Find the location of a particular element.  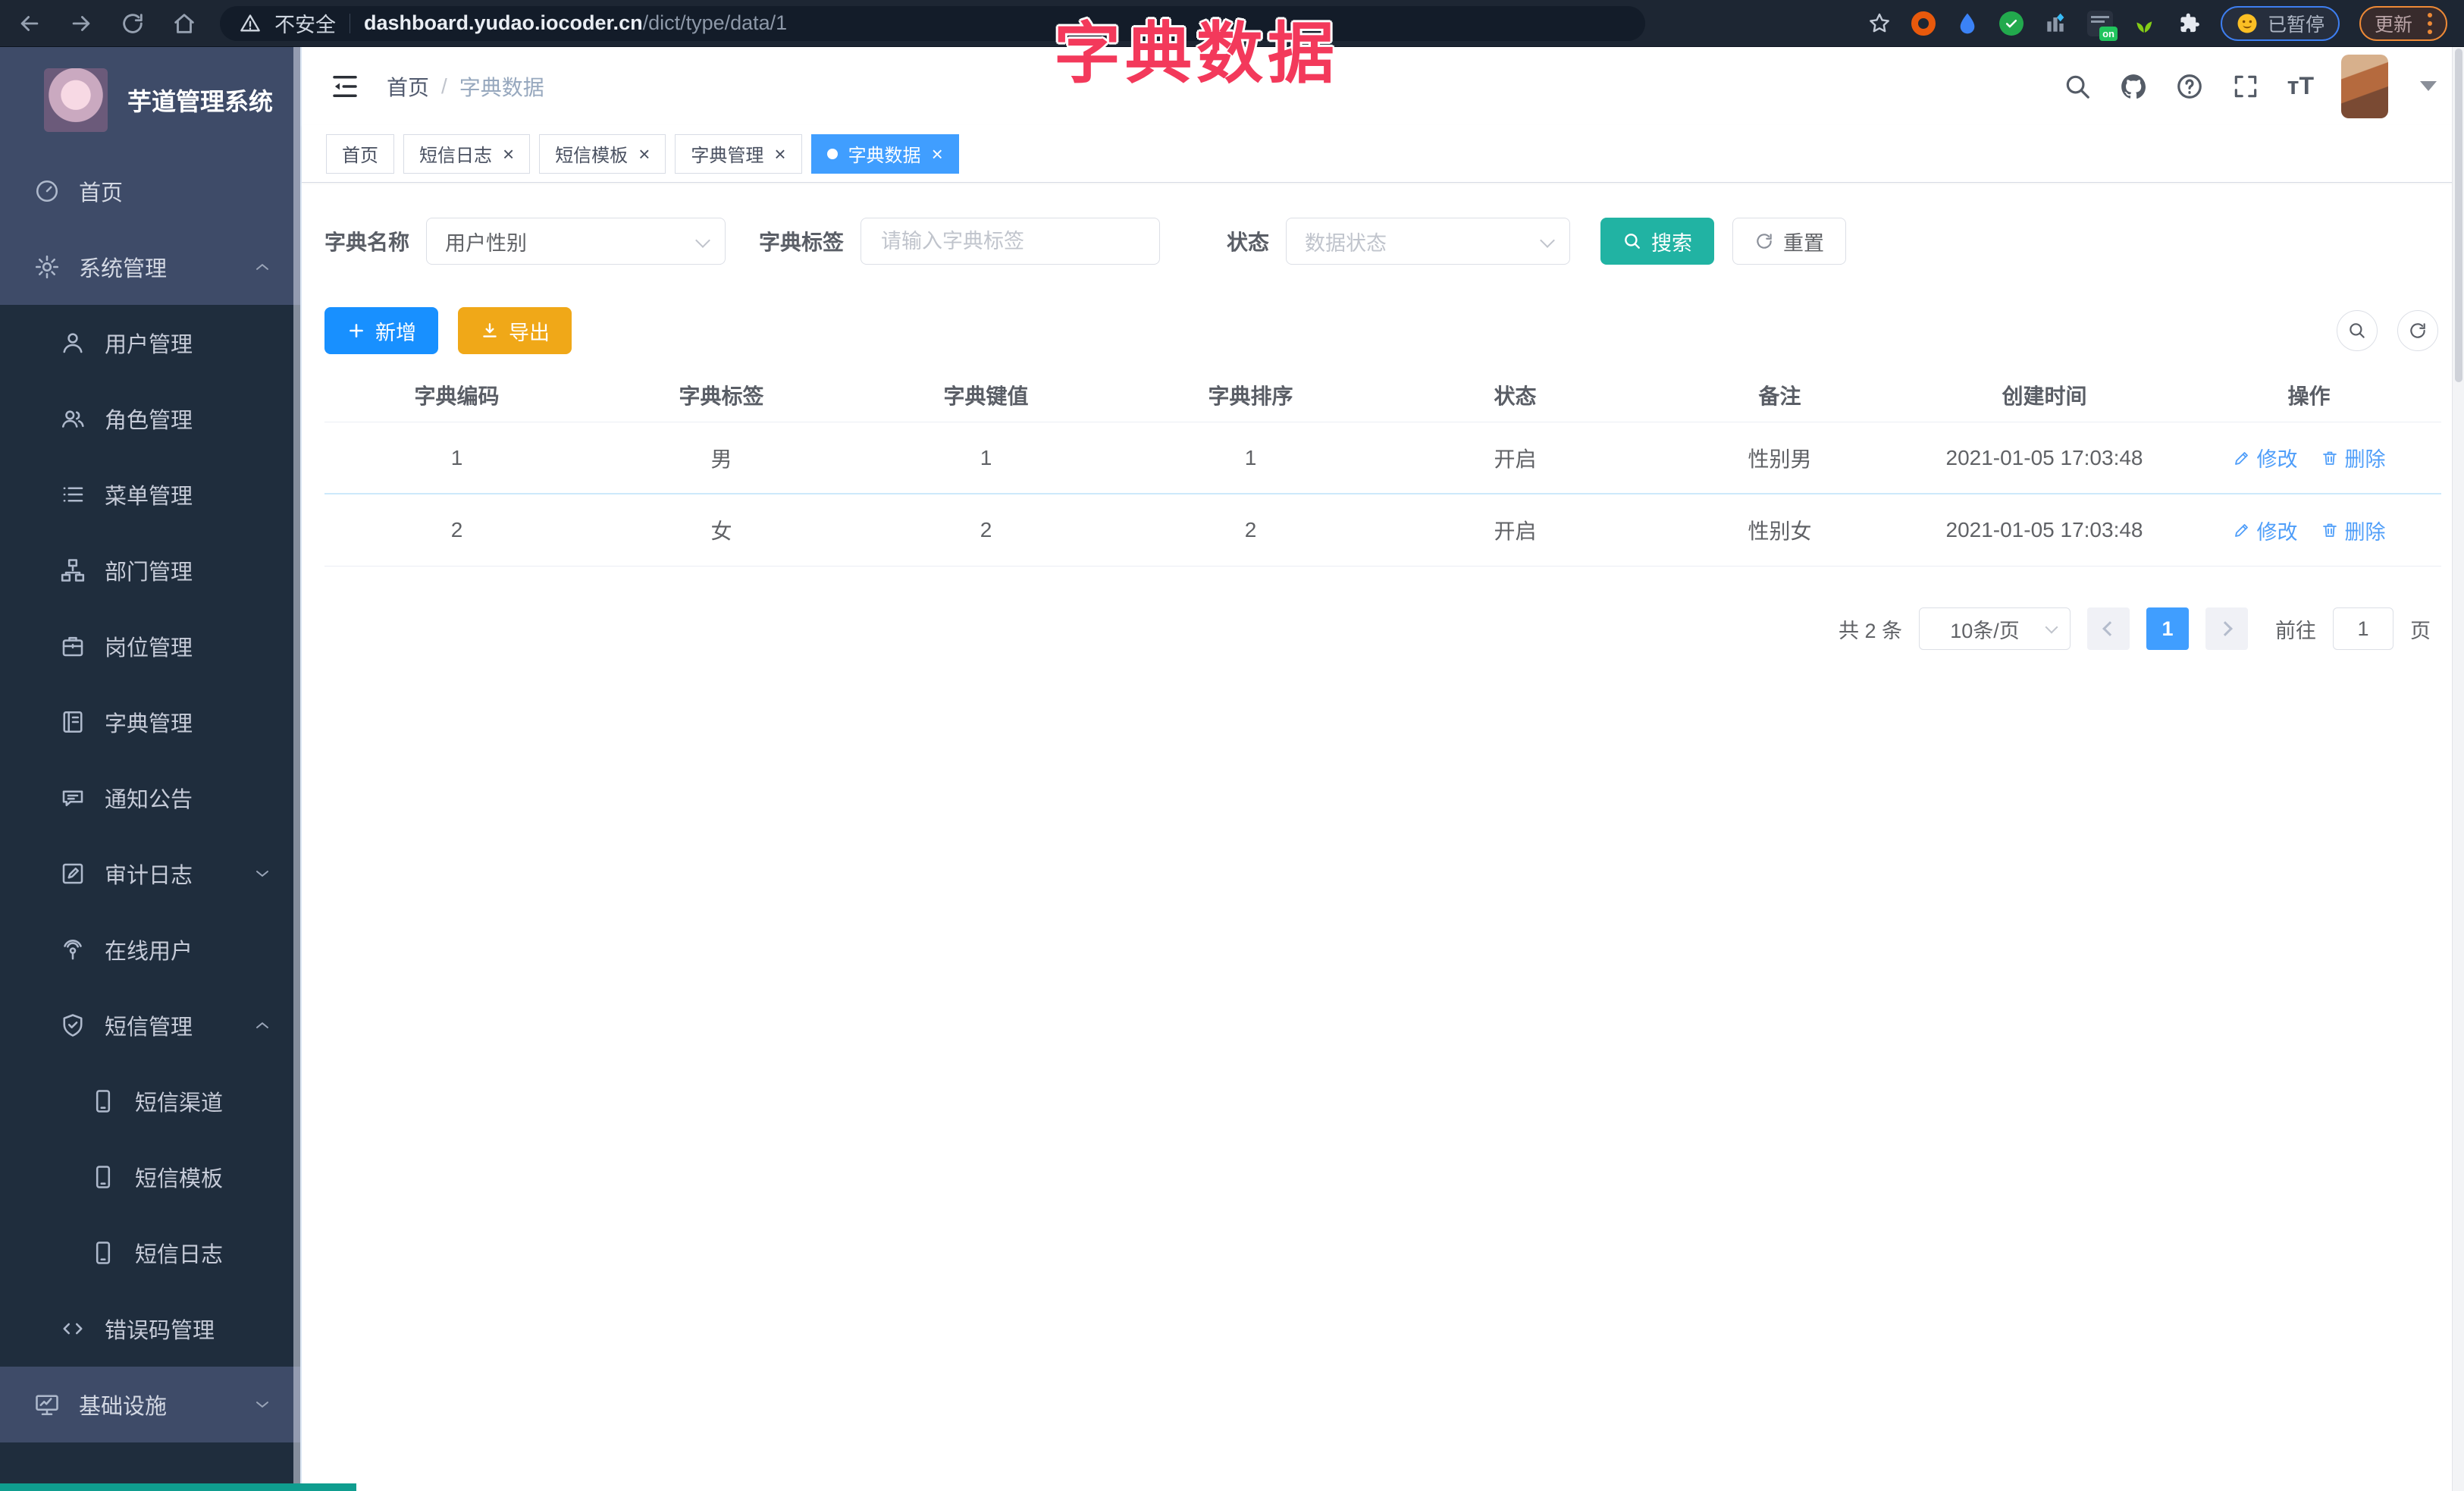

sidebar-item-label: 字典管理 is located at coordinates (149, 724).